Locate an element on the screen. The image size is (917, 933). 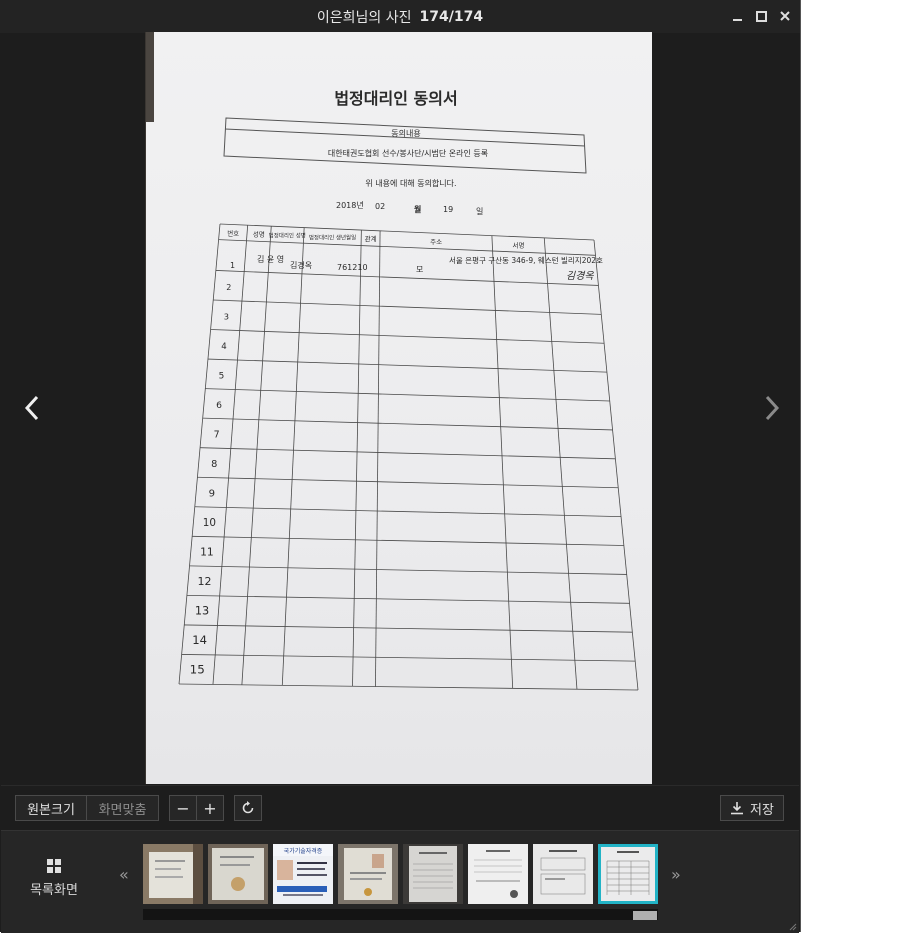
row-number: 8 is located at coordinates (214, 464).